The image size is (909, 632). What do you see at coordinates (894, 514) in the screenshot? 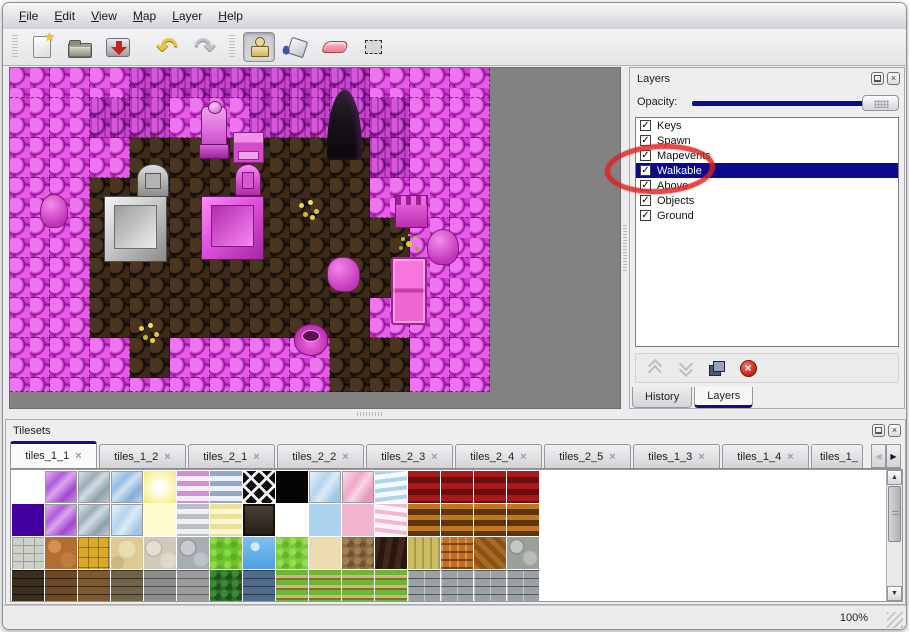
I see `scrollbar-thumb` at bounding box center [894, 514].